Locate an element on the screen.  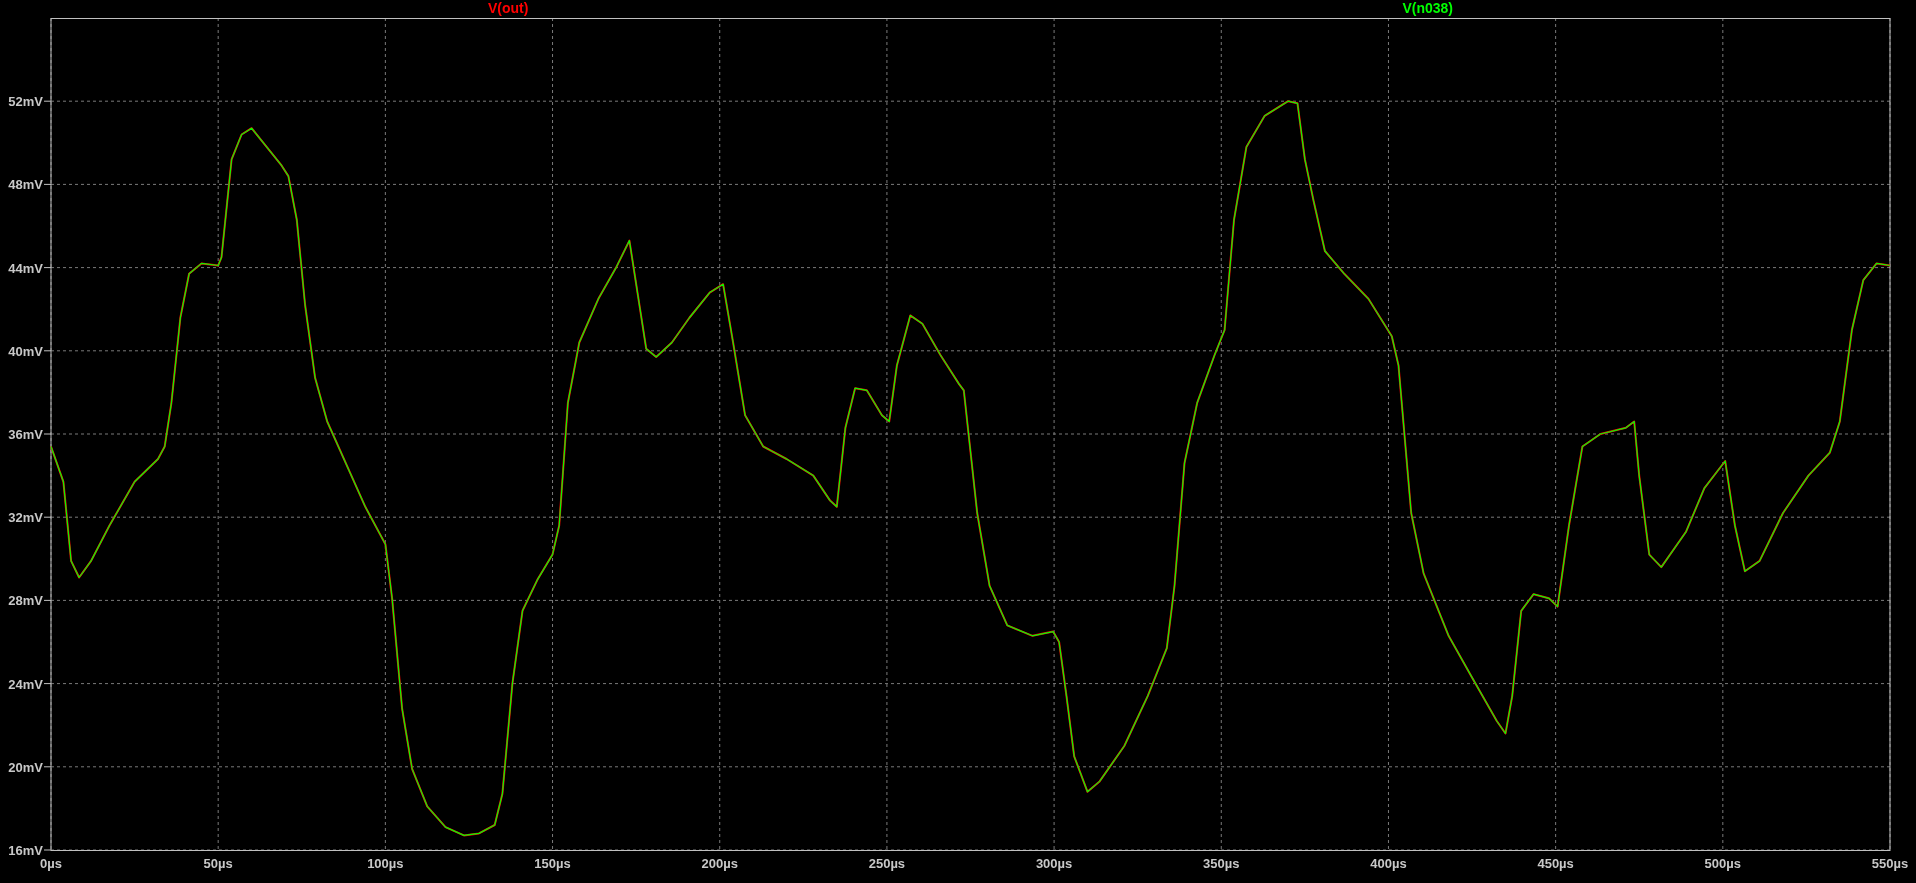
axis-tick-label: 550µs is located at coordinates (1890, 863).